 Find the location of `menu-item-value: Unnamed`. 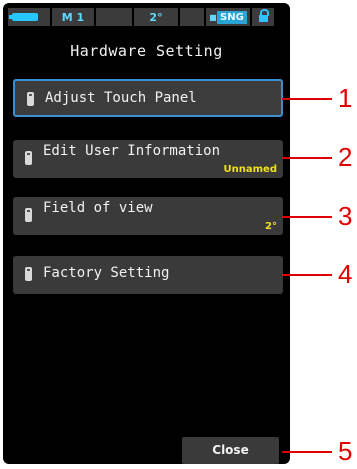

menu-item-value: Unnamed is located at coordinates (250, 169).